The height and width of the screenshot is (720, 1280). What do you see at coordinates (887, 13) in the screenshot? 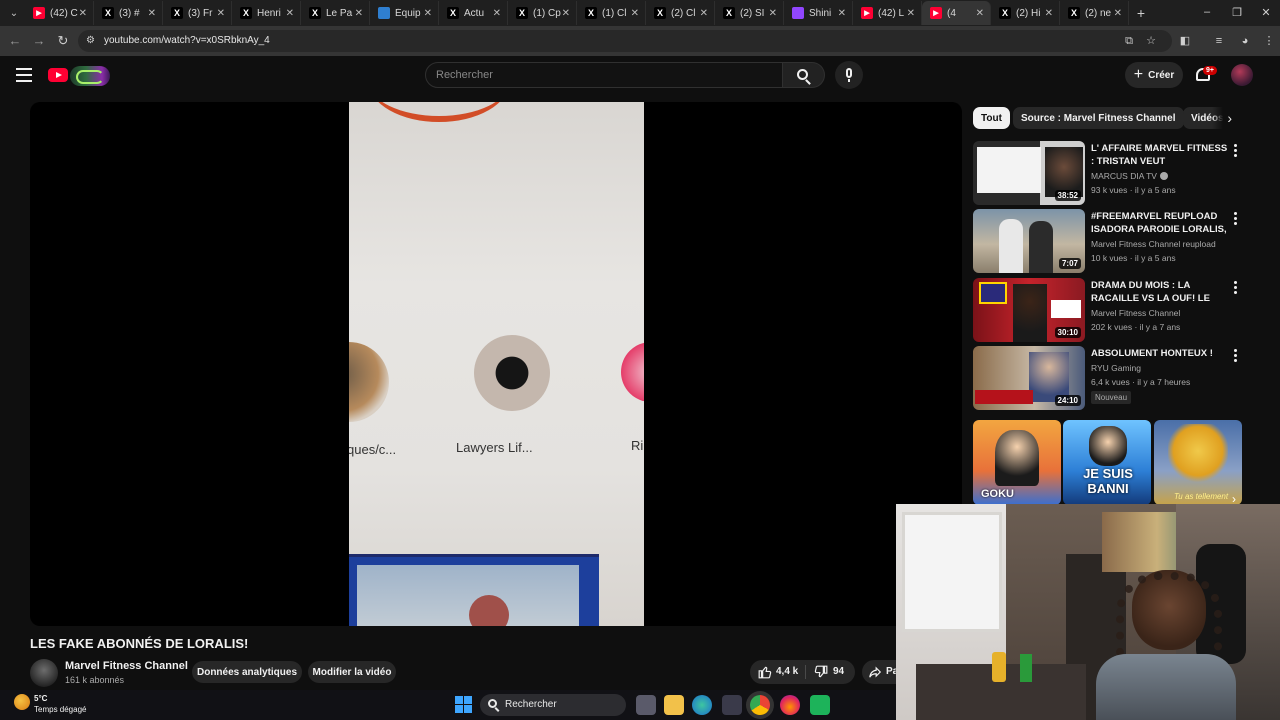
I see `browser-tab: ▶ (42) L ✕` at bounding box center [887, 13].